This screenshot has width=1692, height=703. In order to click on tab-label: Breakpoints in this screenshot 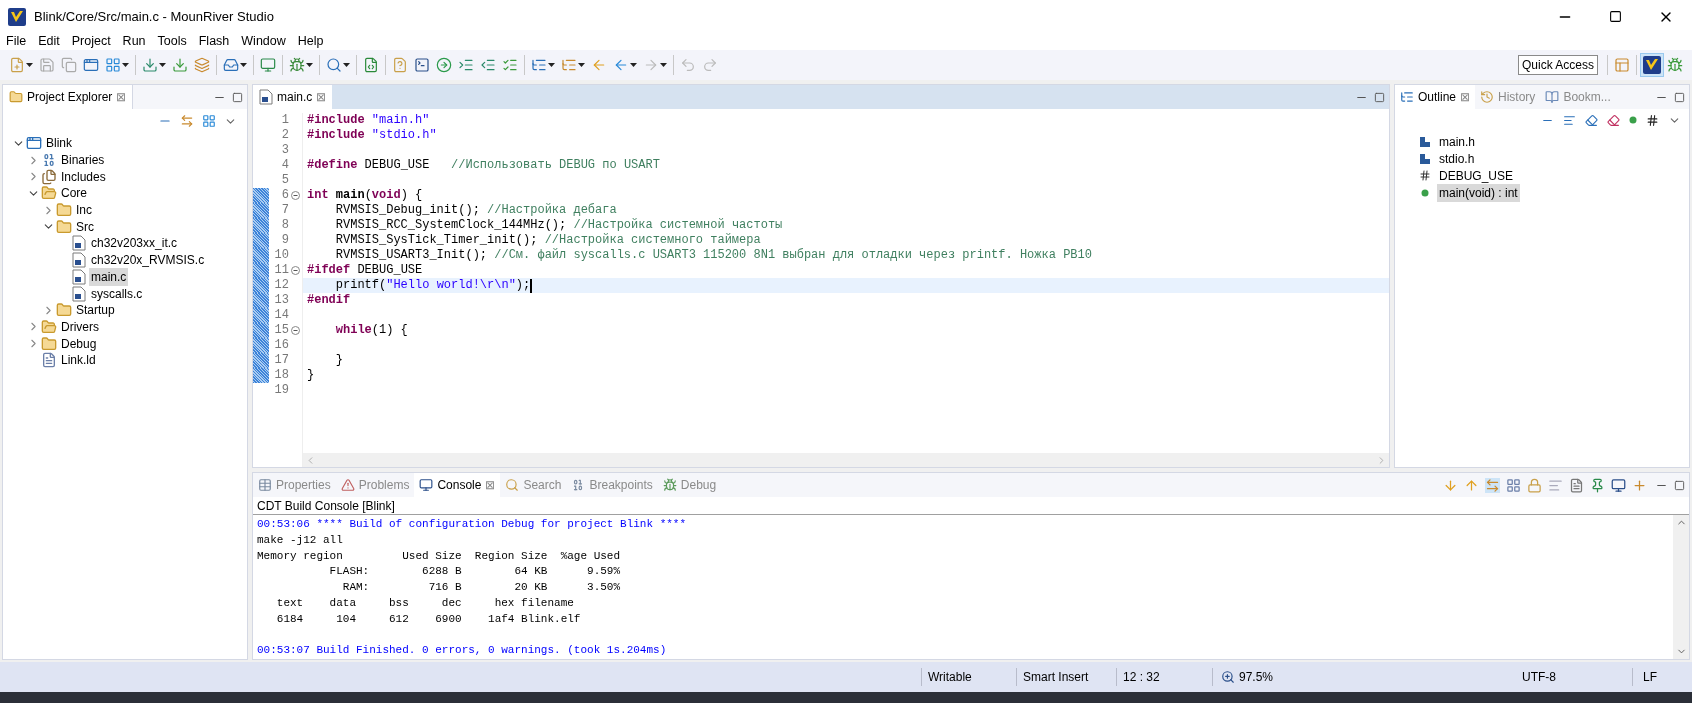, I will do `click(621, 485)`.